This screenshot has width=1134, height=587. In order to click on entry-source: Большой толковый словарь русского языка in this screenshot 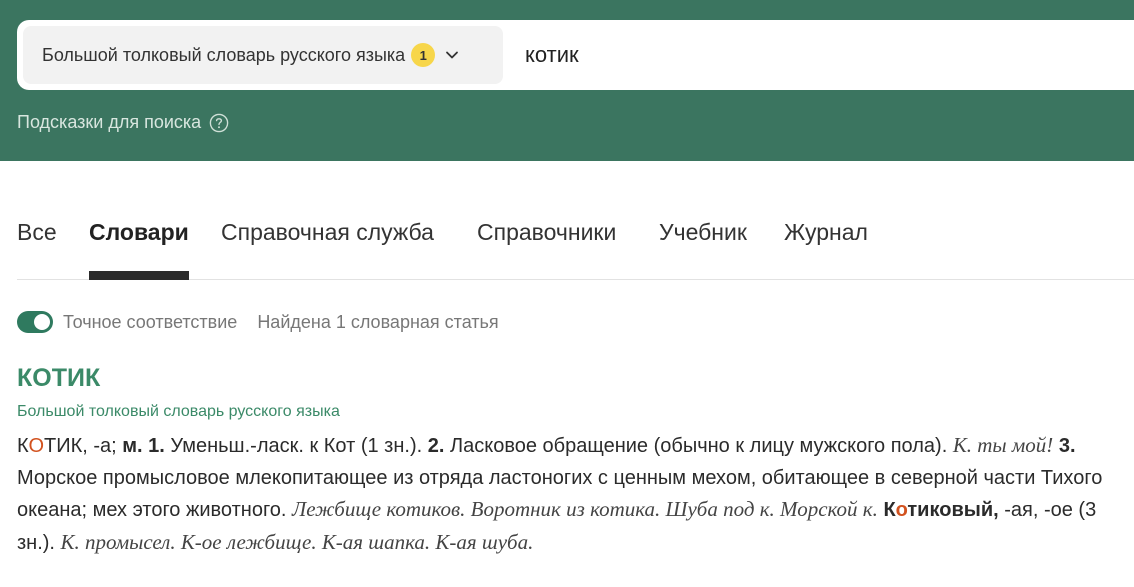, I will do `click(178, 412)`.